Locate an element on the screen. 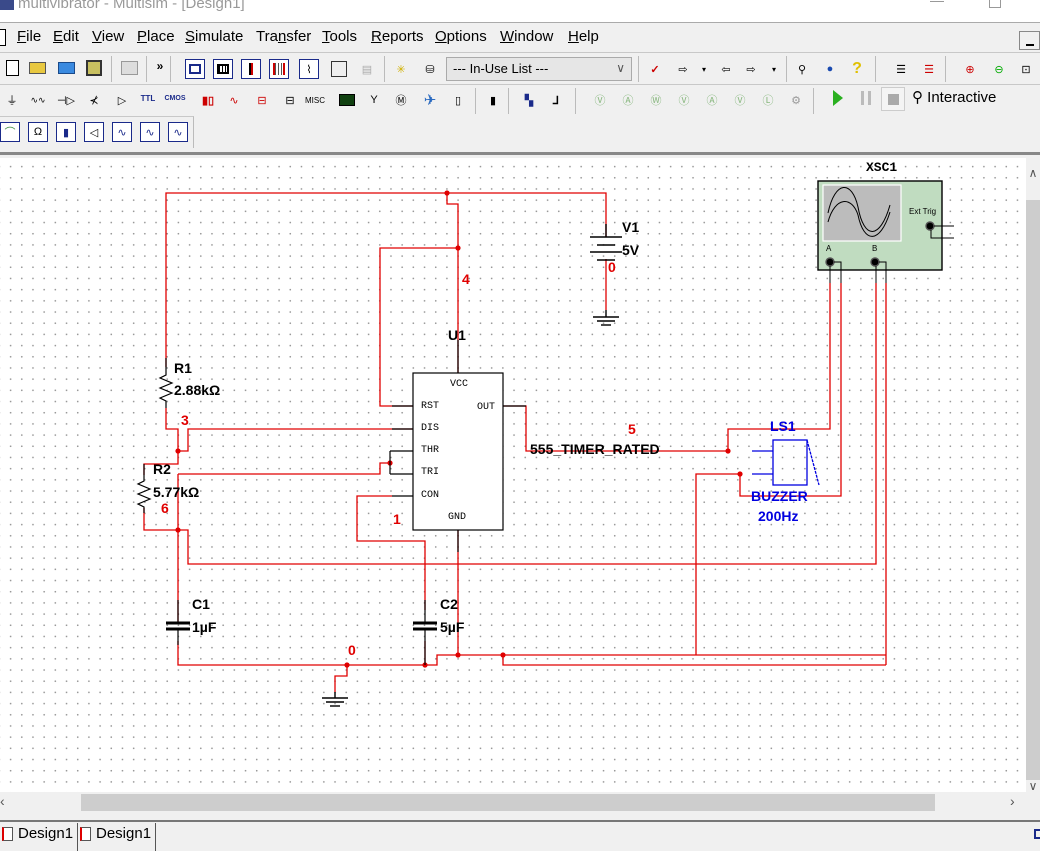  design-doc-icon is located at coordinates (85, 834).